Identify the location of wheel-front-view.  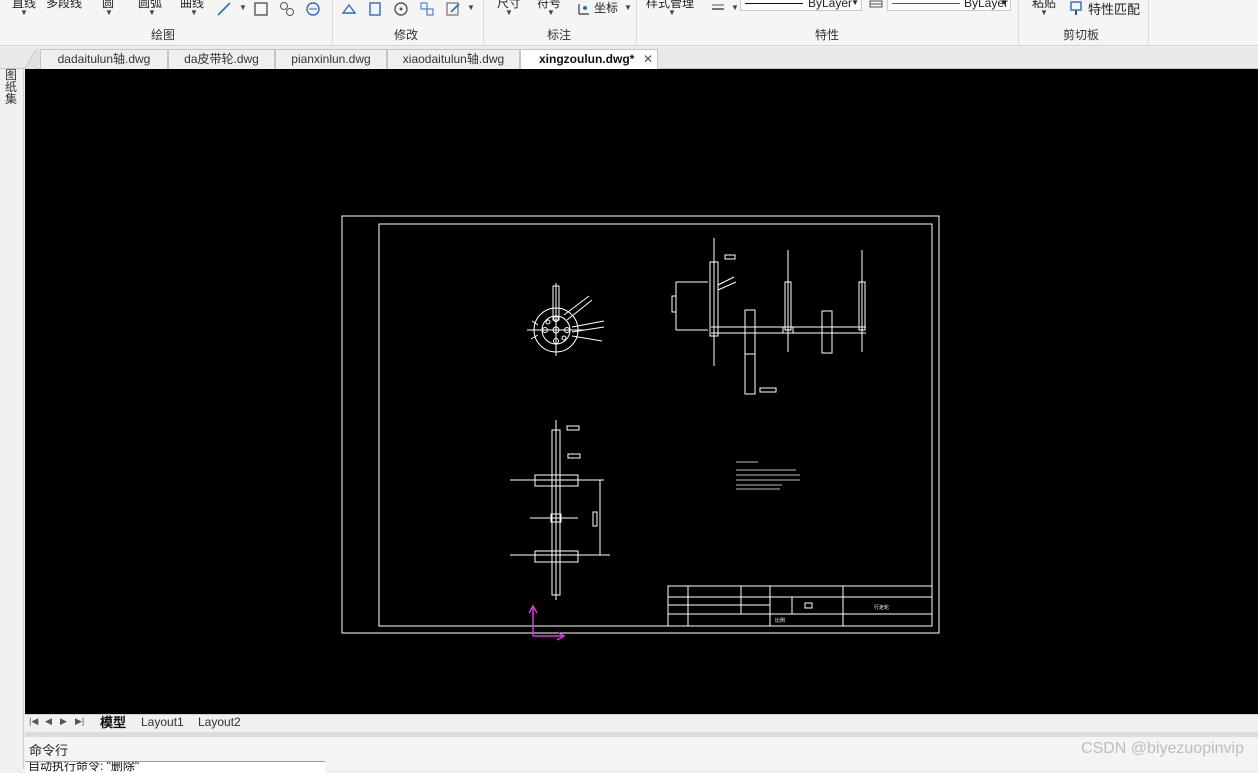
(566, 319).